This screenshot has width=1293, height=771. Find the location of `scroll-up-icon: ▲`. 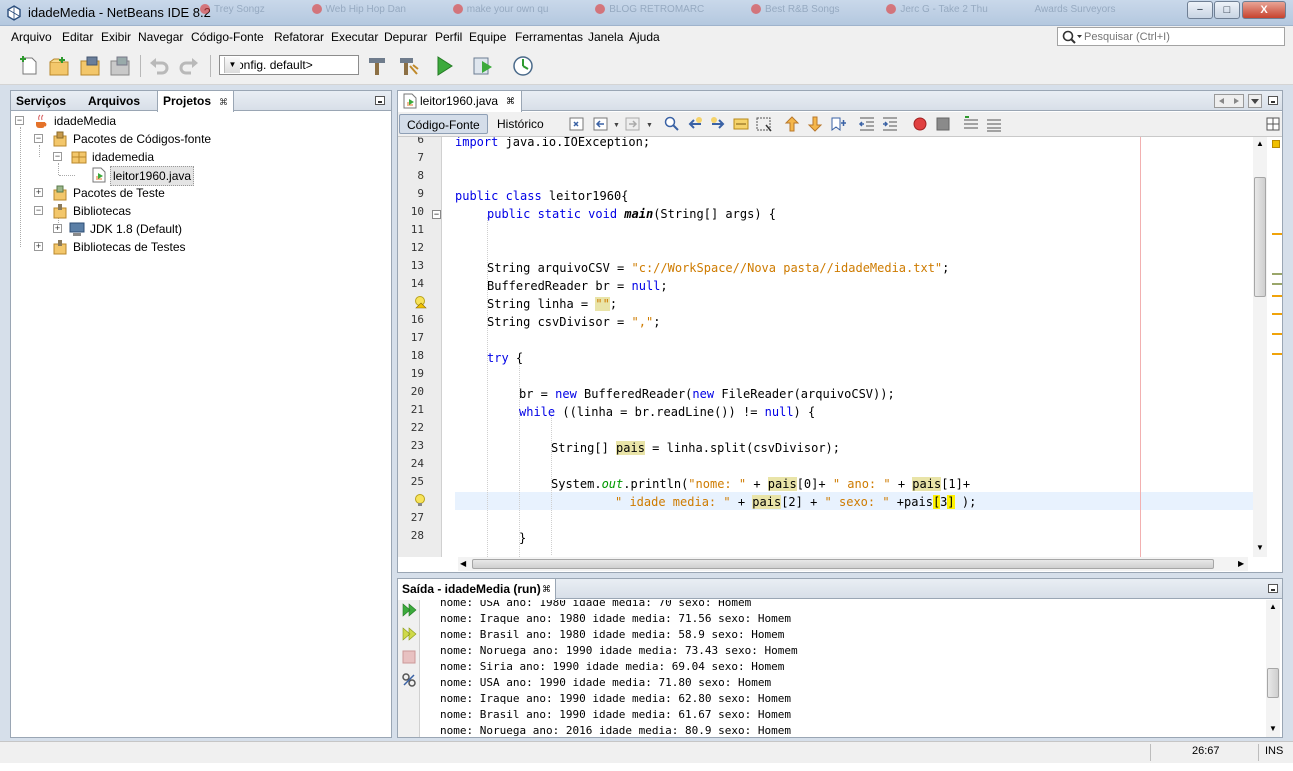

scroll-up-icon: ▲ is located at coordinates (1273, 606).